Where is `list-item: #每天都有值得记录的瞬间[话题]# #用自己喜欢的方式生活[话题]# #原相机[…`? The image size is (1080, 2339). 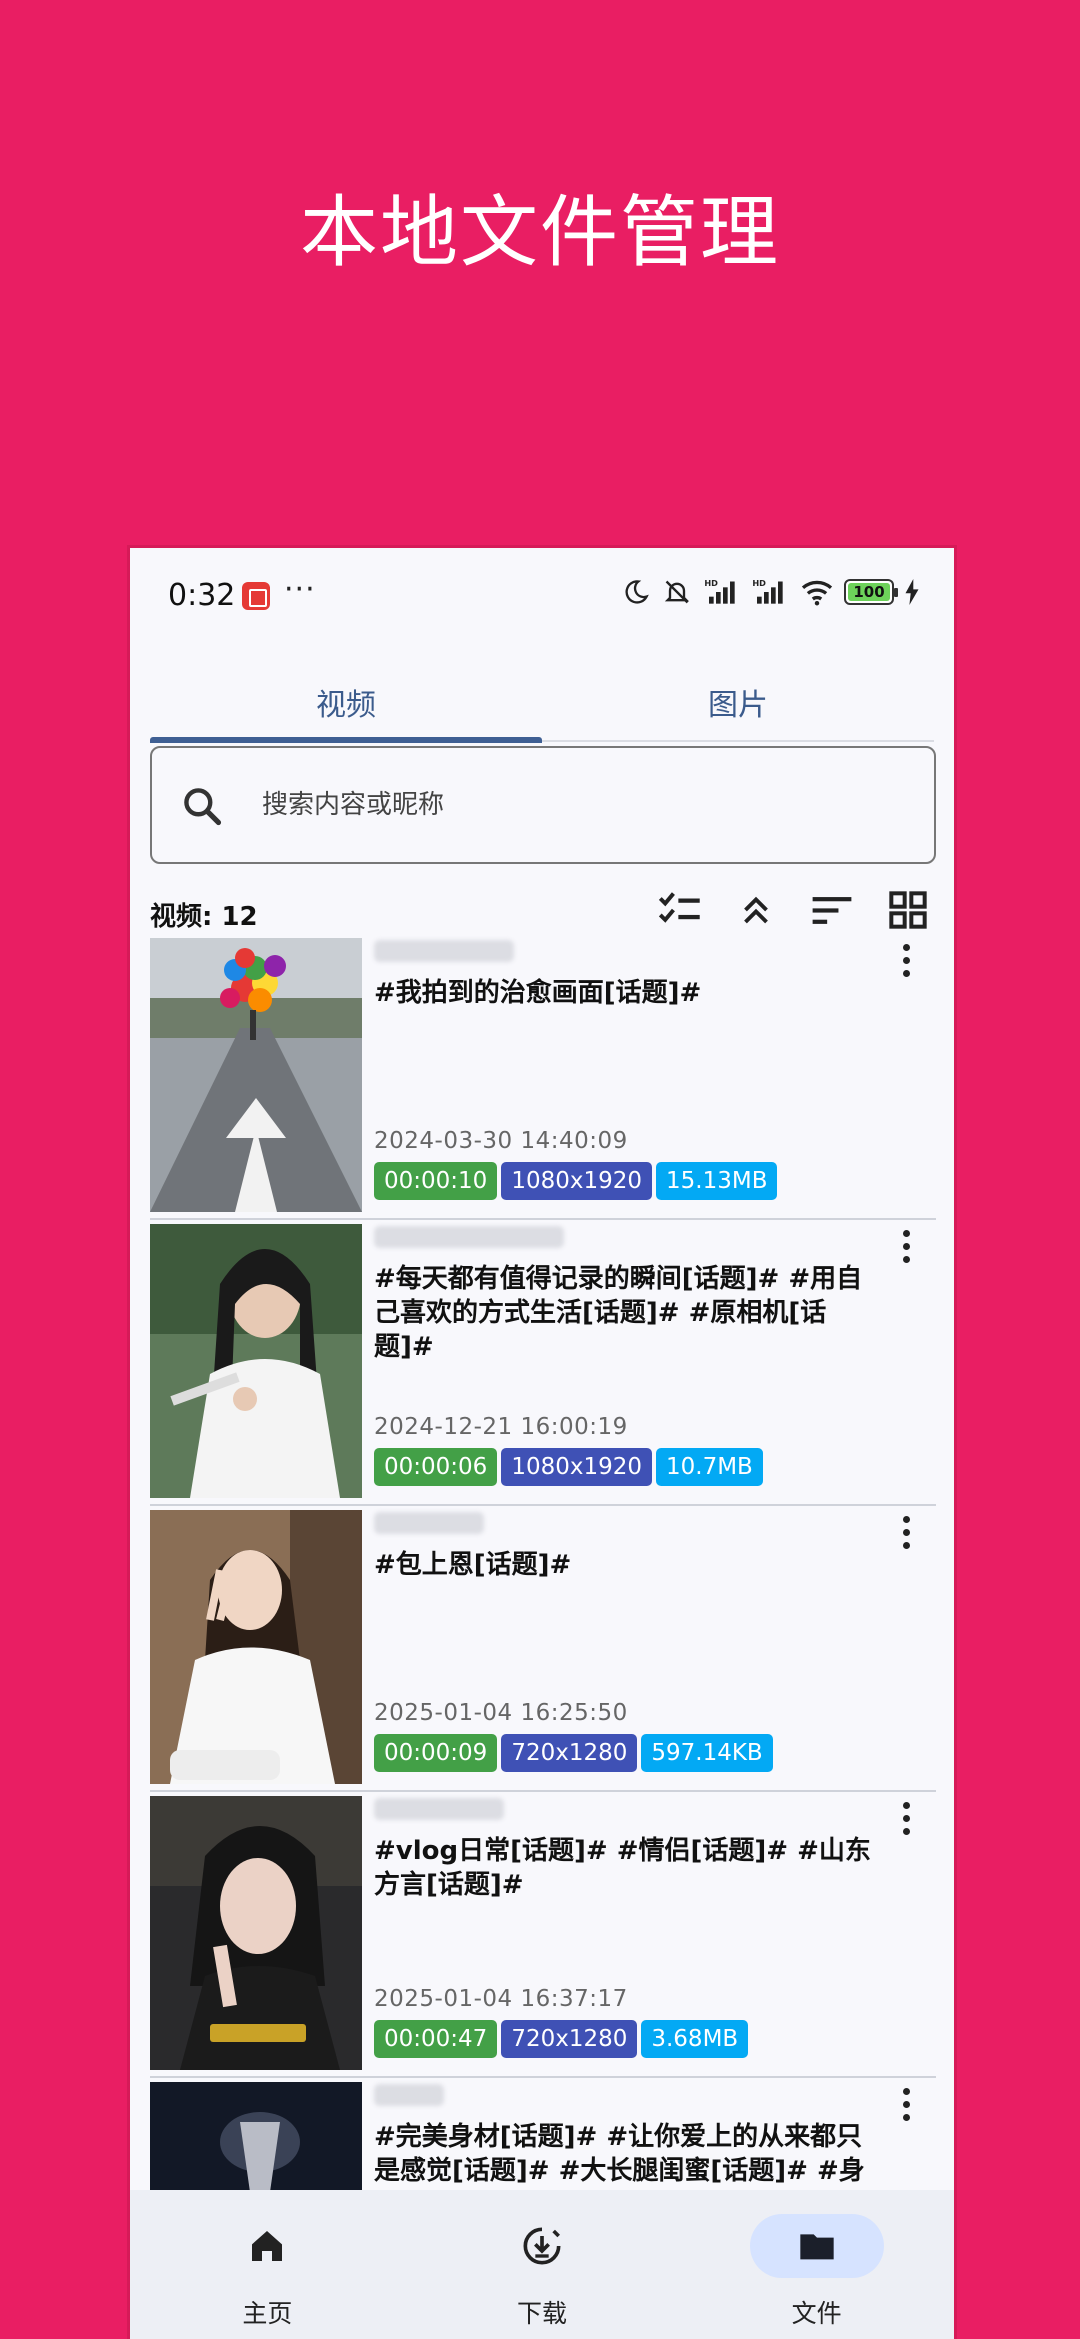
list-item: #每天都有值得记录的瞬间[话题]# #用自己喜欢的方式生活[话题]# #原相机[… is located at coordinates (543, 1363).